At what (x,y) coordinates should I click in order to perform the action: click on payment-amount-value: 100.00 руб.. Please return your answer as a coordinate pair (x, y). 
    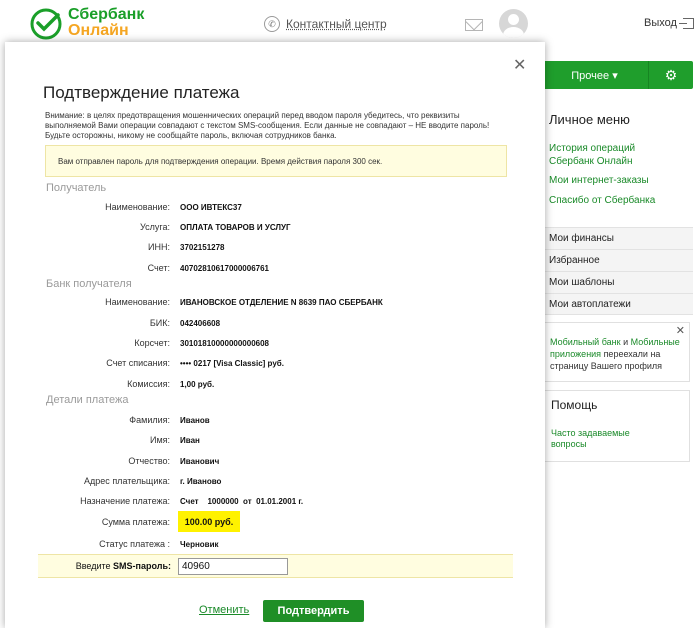
    Looking at the image, I should click on (209, 521).